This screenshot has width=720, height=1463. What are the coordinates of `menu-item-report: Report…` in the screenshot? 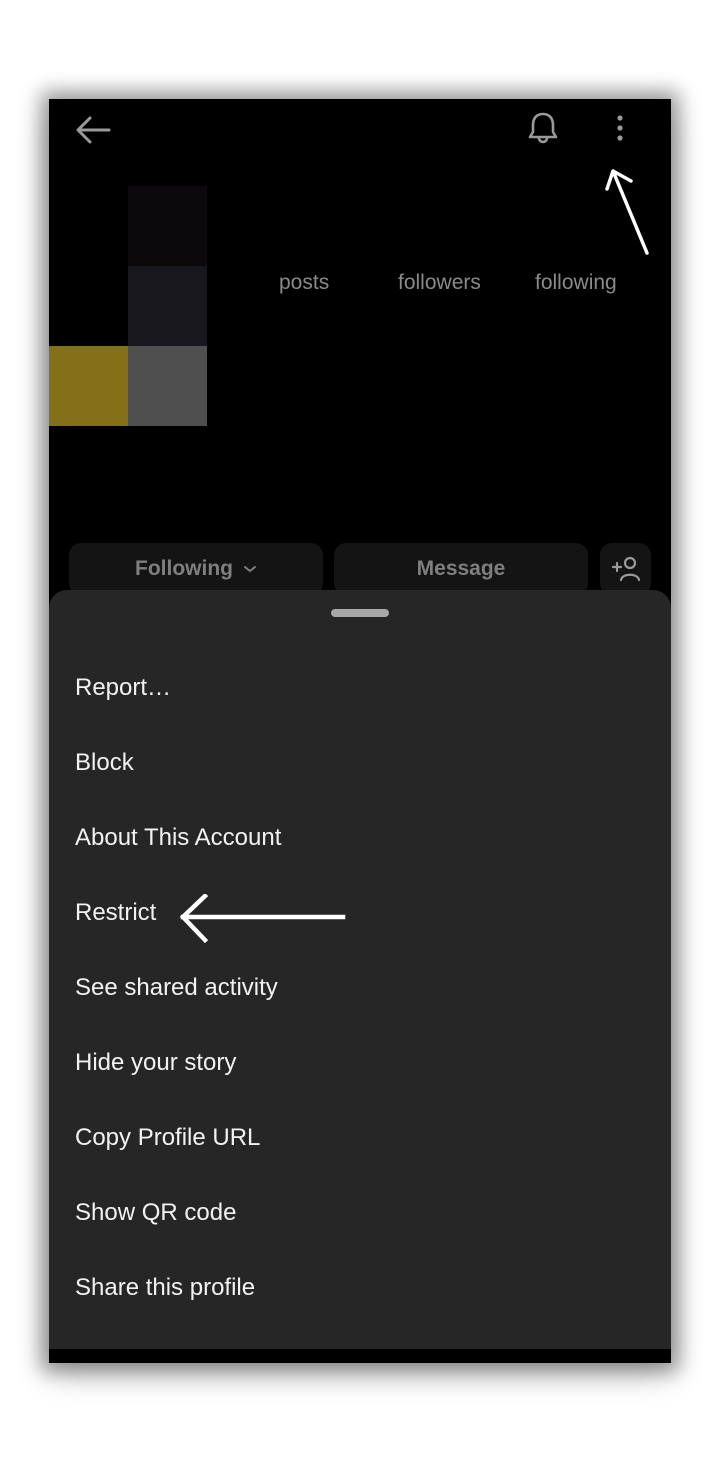 It's located at (360, 687).